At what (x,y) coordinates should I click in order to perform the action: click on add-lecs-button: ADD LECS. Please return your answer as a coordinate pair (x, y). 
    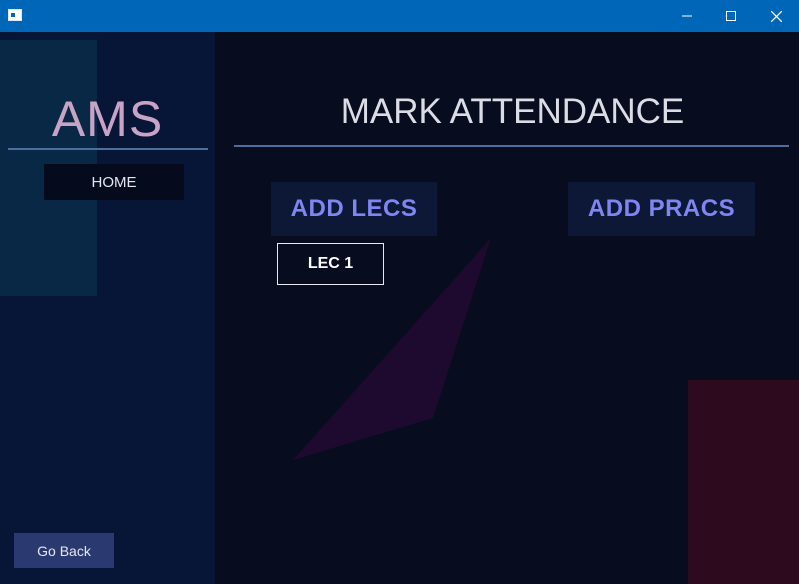
    Looking at the image, I should click on (354, 209).